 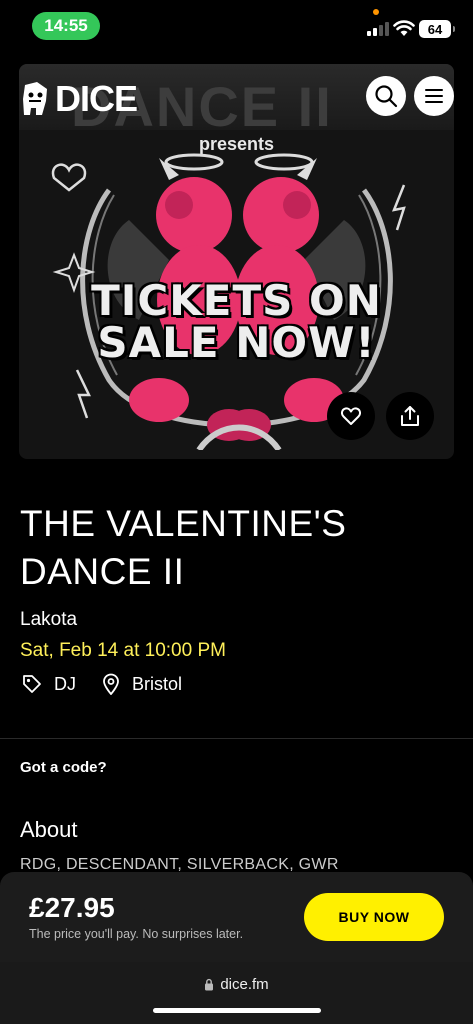 I want to click on menu-icon, so click(x=434, y=96).